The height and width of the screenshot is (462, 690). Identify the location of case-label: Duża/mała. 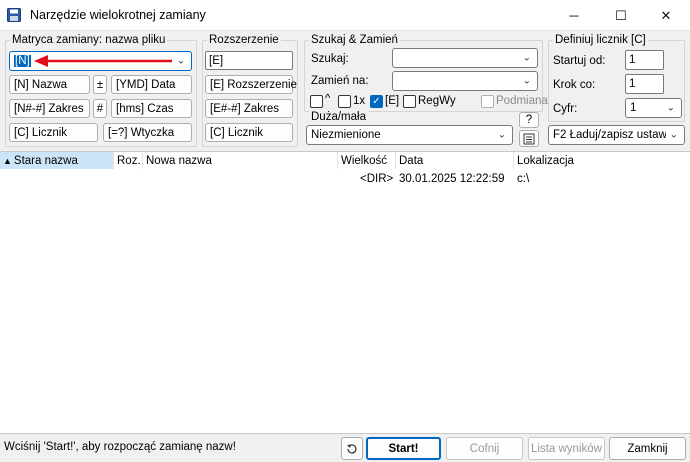
(338, 117).